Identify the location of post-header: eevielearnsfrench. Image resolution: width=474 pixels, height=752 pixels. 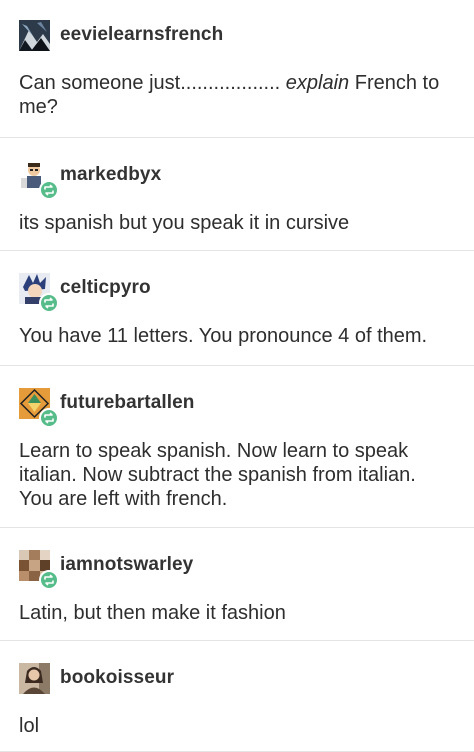
(236, 35).